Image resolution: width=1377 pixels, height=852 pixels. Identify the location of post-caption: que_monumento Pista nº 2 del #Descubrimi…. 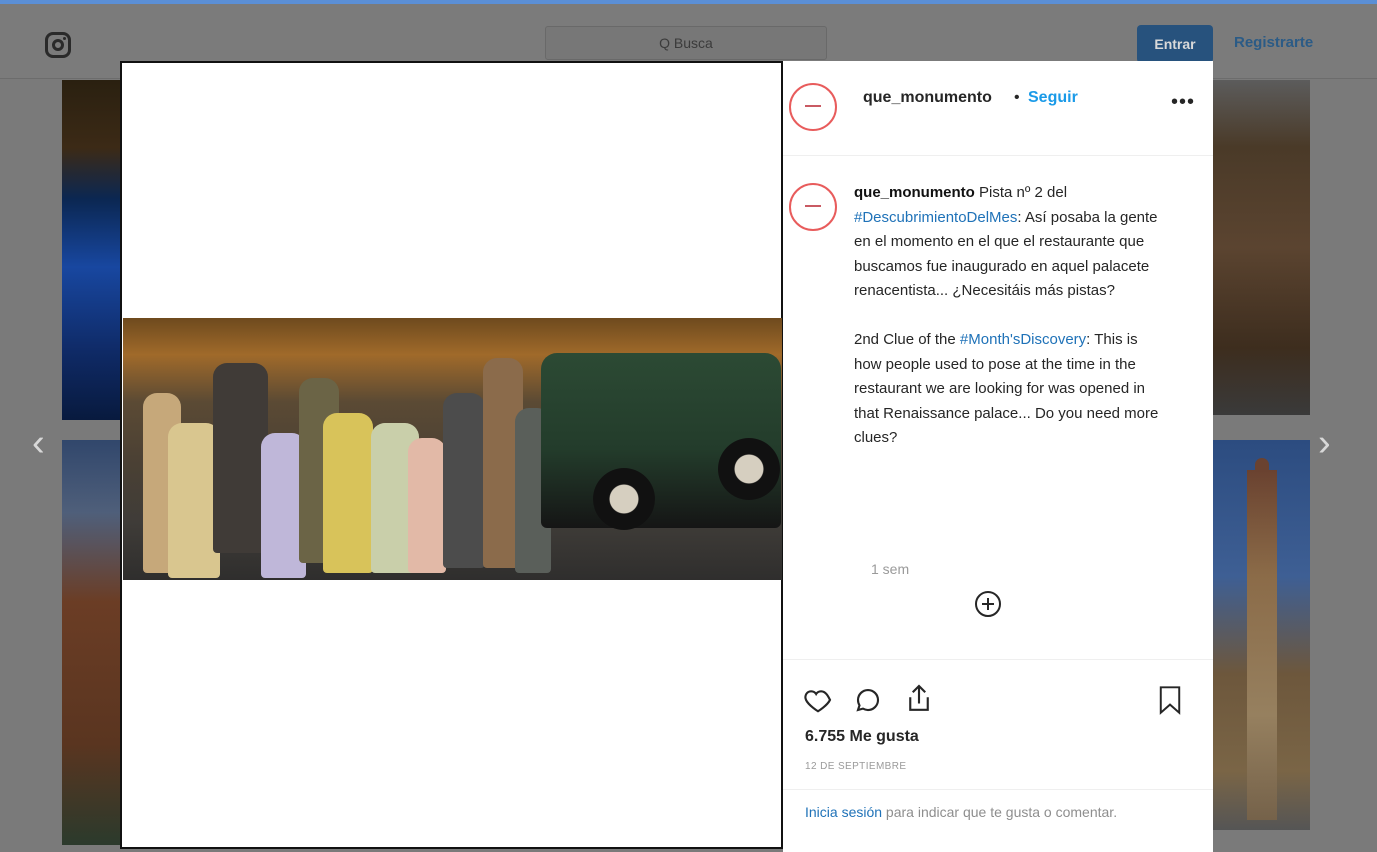
(1009, 316).